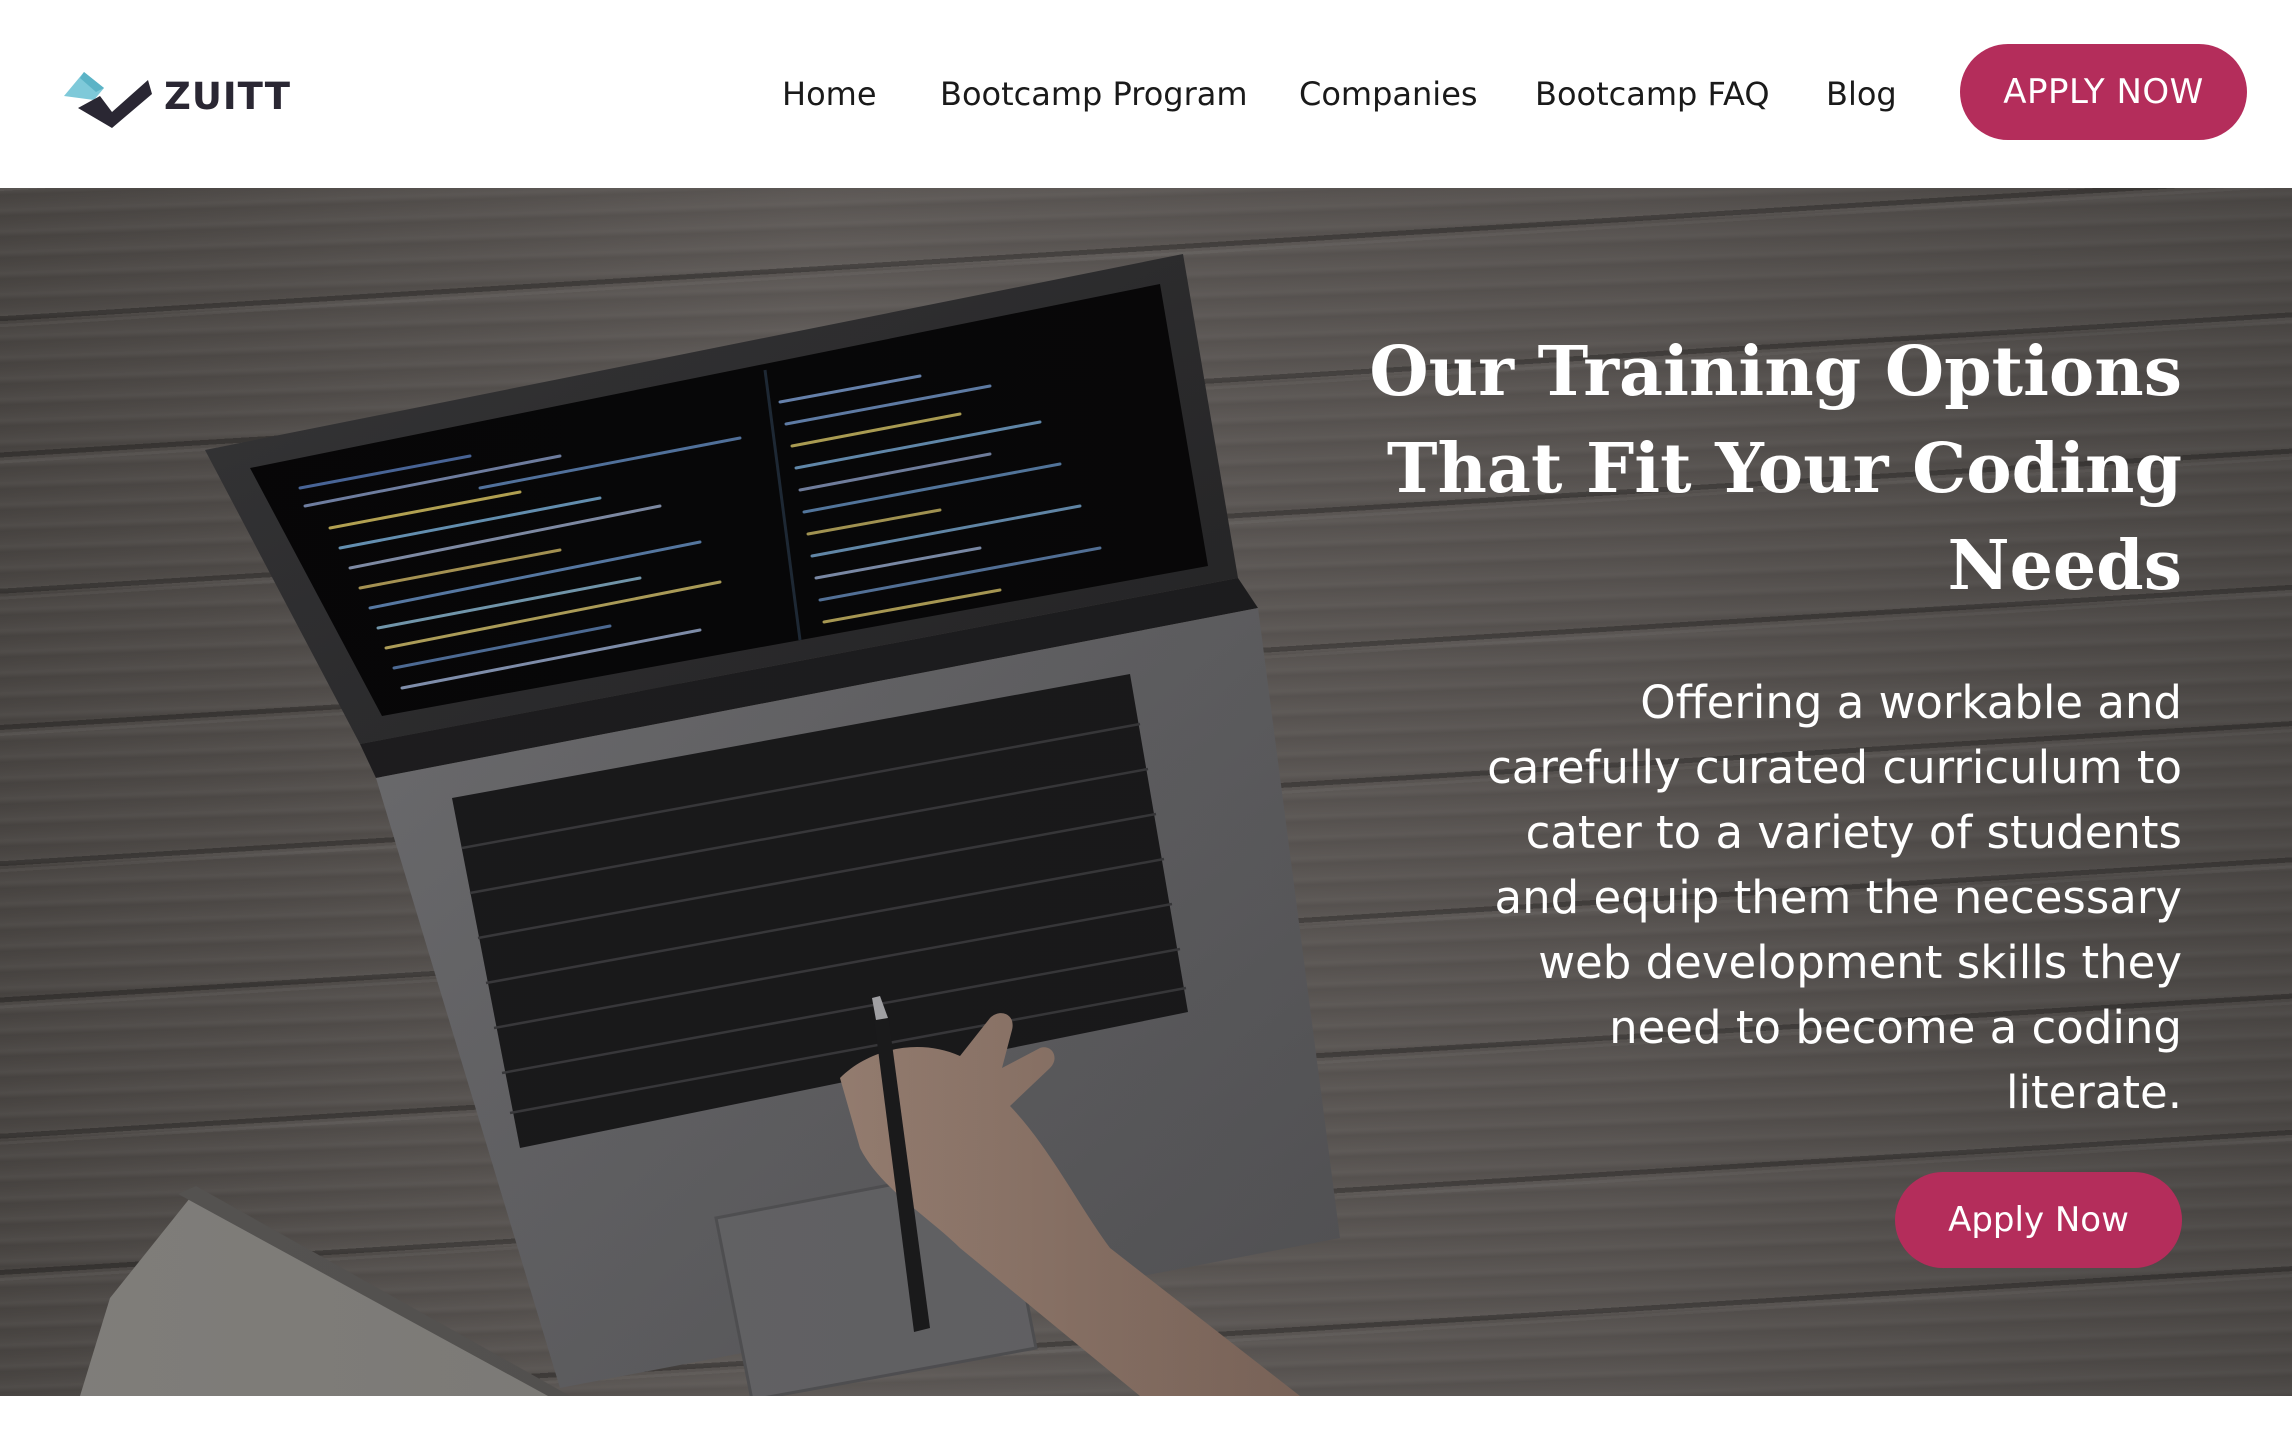 The height and width of the screenshot is (1432, 2292). What do you see at coordinates (227, 96) in the screenshot?
I see `brand-name: ZUITT` at bounding box center [227, 96].